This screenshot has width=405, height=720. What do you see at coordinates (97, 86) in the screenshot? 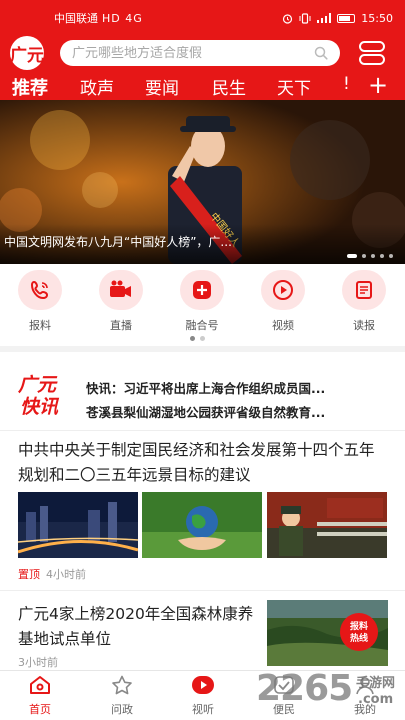
I see `tab-politics: 政声` at bounding box center [97, 86].